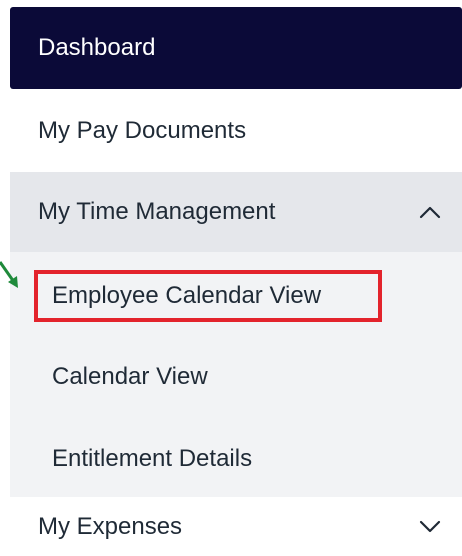 Image resolution: width=462 pixels, height=556 pixels. What do you see at coordinates (110, 526) in the screenshot?
I see `nav-item-my-expenses-label: My Expenses` at bounding box center [110, 526].